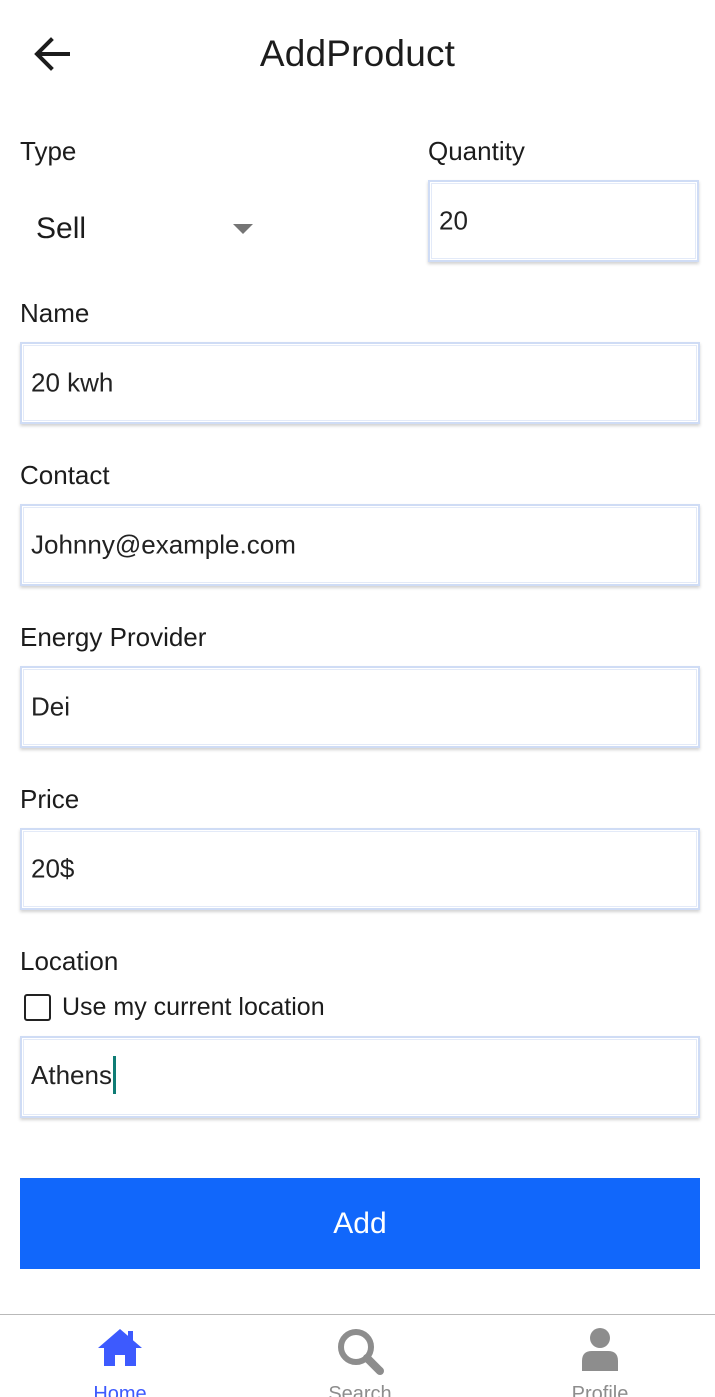 This screenshot has height=1397, width=715. I want to click on add-button: Add, so click(360, 1223).